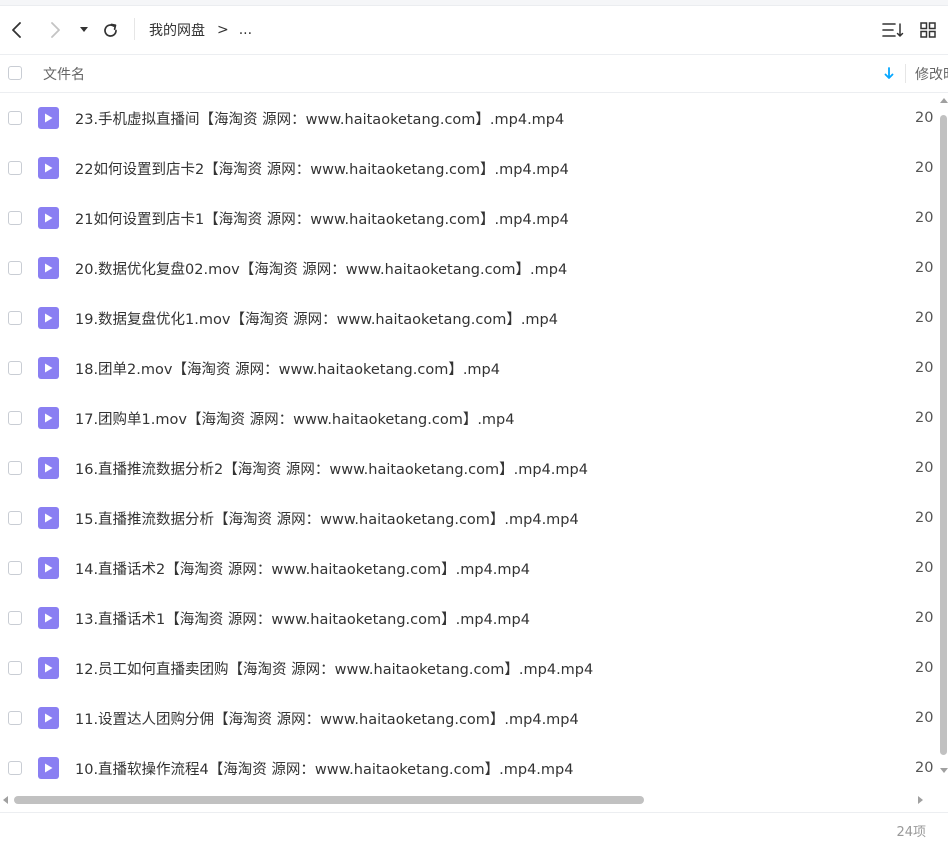  I want to click on item-count: 24项, so click(911, 832).